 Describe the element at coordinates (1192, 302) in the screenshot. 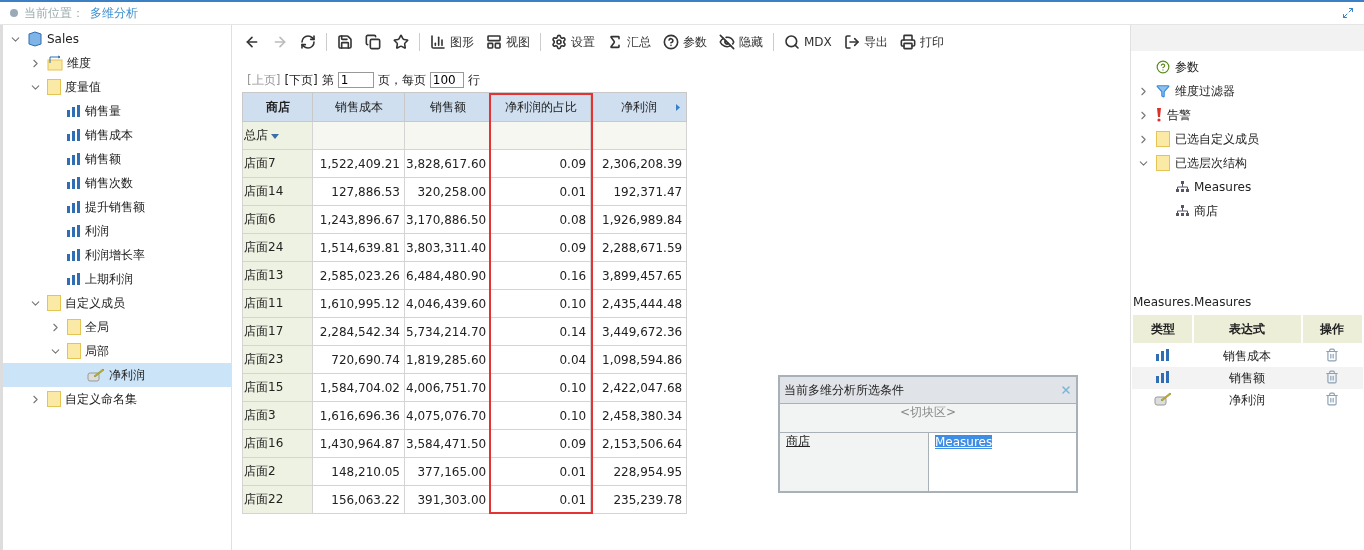

I see `section-title: Measures.Measures` at that location.